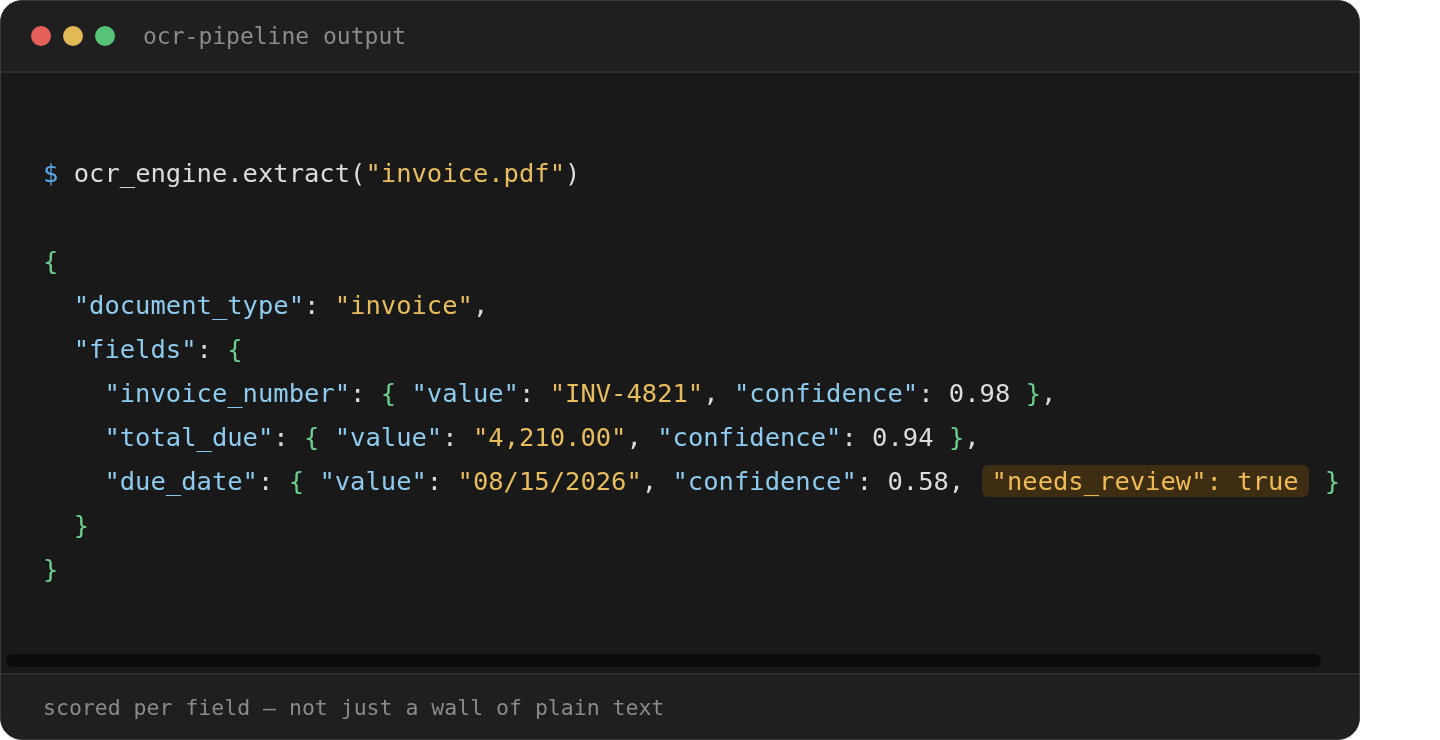  Describe the element at coordinates (541, 437) in the screenshot. I see `code-text: "total_due": { "value": "4,210.00", "confidence": 0.94 },` at that location.